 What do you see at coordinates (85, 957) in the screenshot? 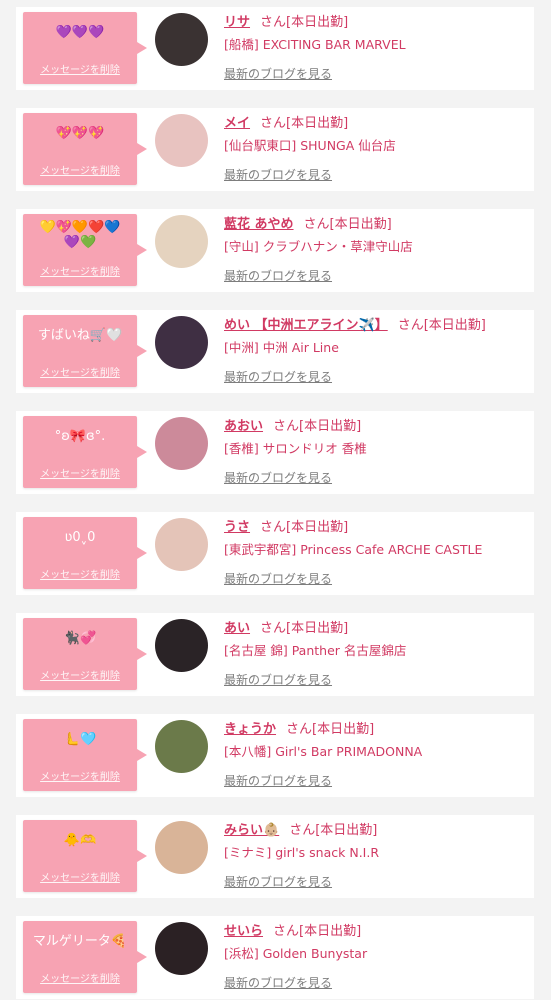
I see `message-bubble: マルゲリータ🍕 メッセージを削除` at bounding box center [85, 957].